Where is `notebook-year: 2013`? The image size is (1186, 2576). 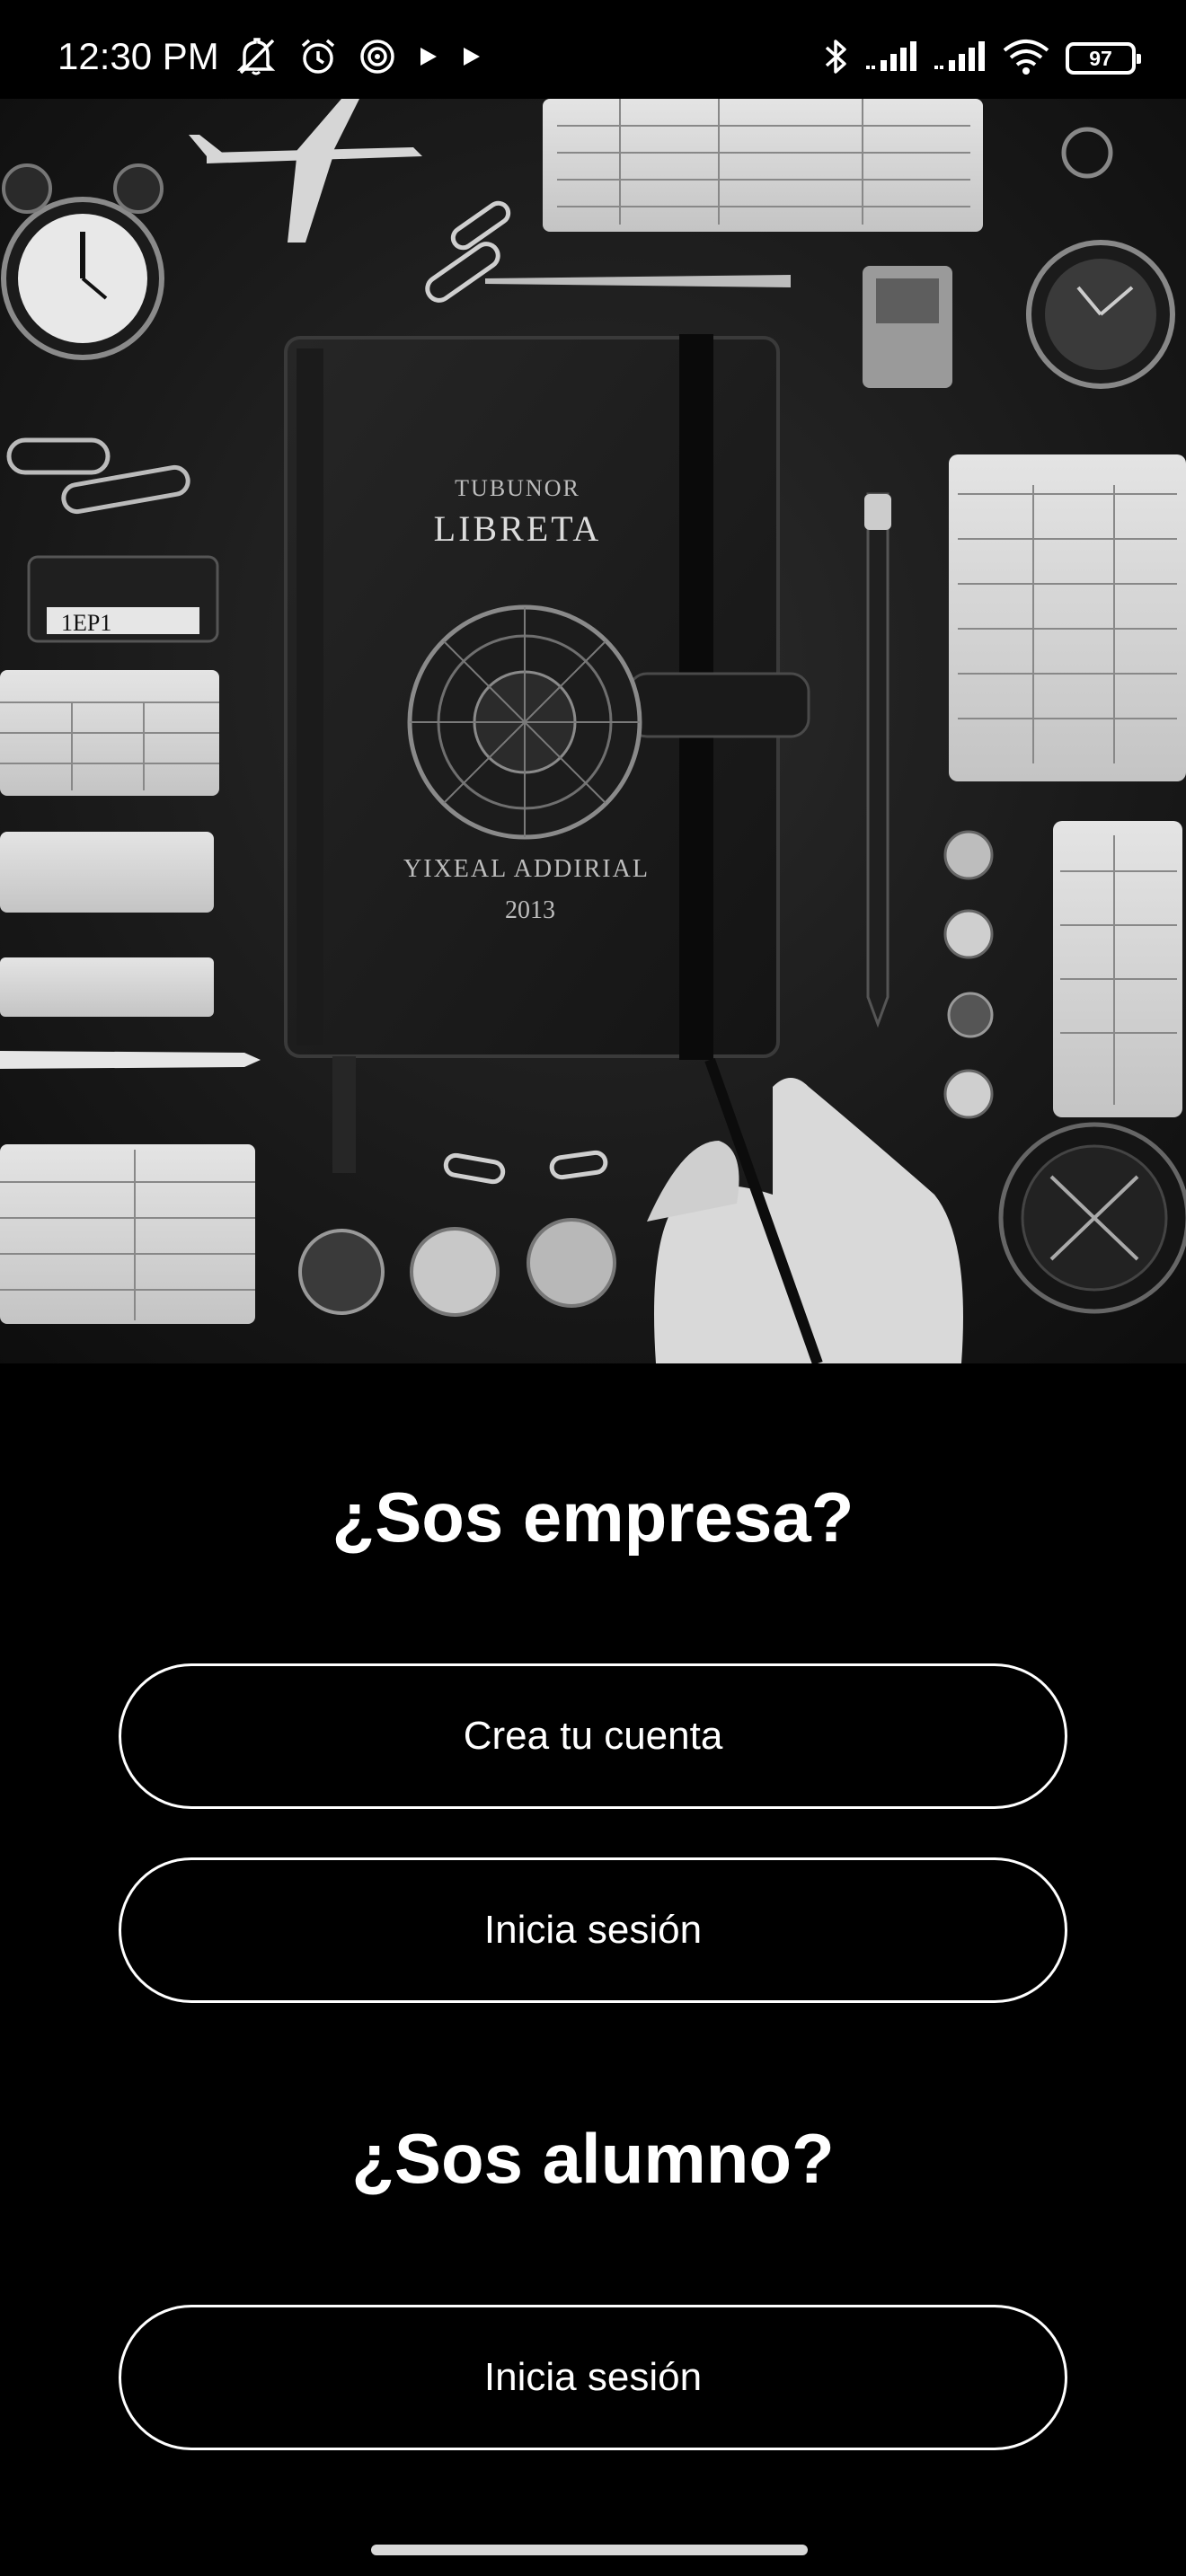 notebook-year: 2013 is located at coordinates (530, 910).